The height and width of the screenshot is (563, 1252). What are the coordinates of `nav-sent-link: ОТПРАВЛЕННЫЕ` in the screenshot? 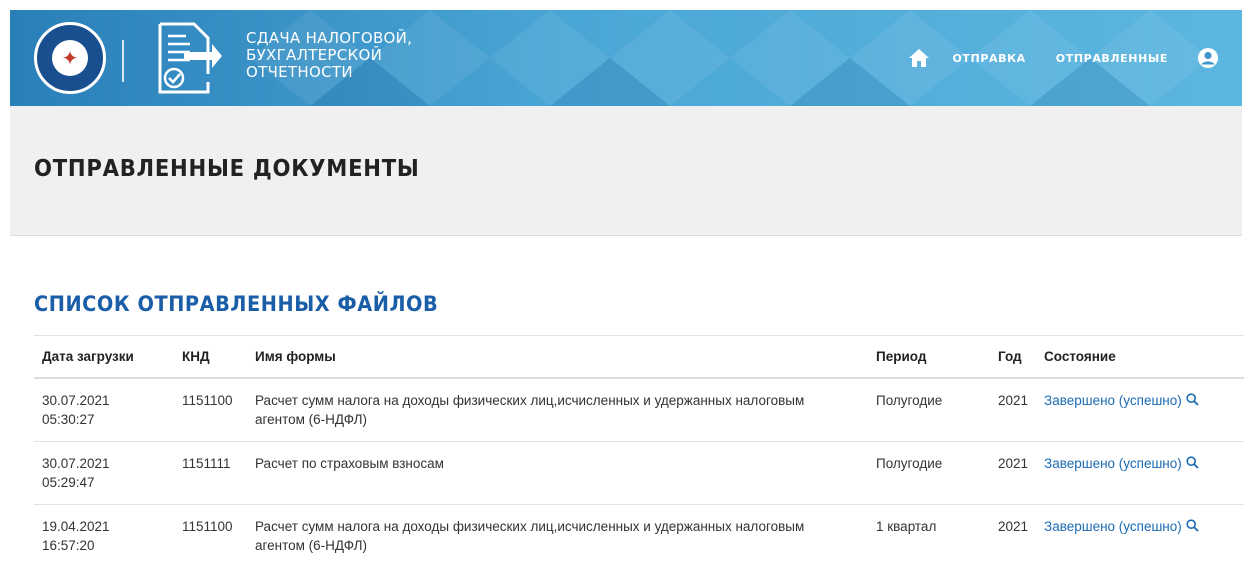 It's located at (1112, 58).